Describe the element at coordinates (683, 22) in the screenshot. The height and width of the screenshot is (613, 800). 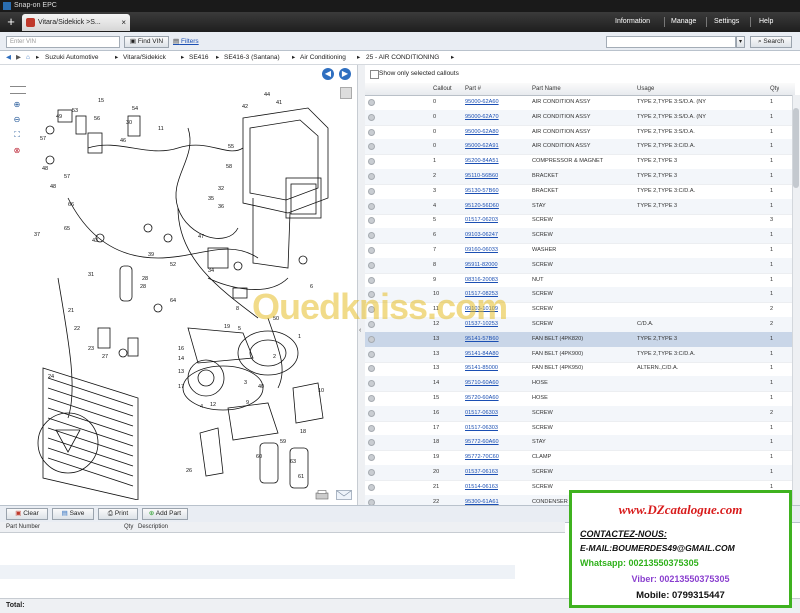
I see `menu-manage: Manage` at that location.